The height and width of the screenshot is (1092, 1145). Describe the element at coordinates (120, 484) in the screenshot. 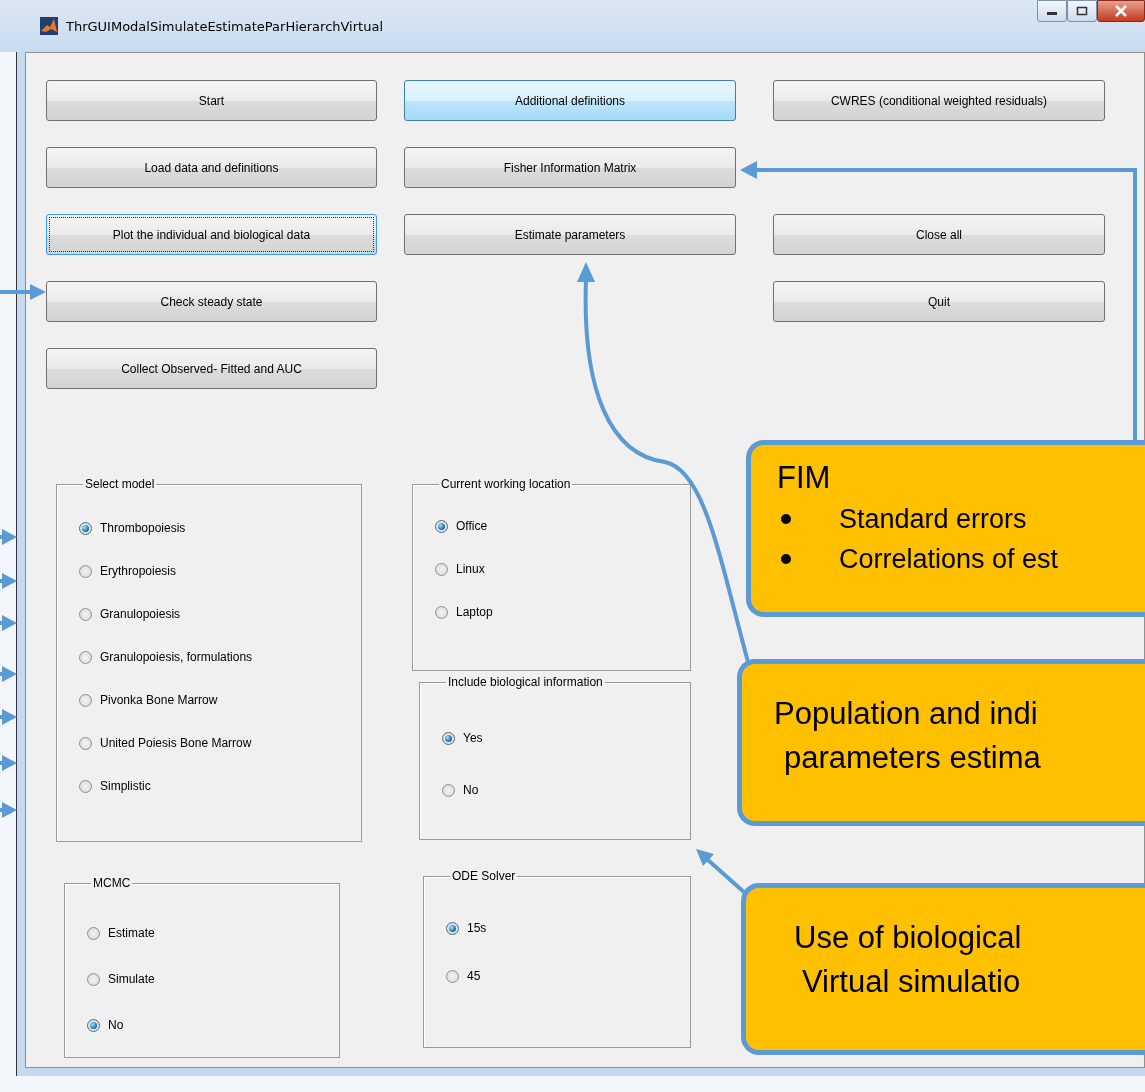

I see `panel-title: Select model` at that location.